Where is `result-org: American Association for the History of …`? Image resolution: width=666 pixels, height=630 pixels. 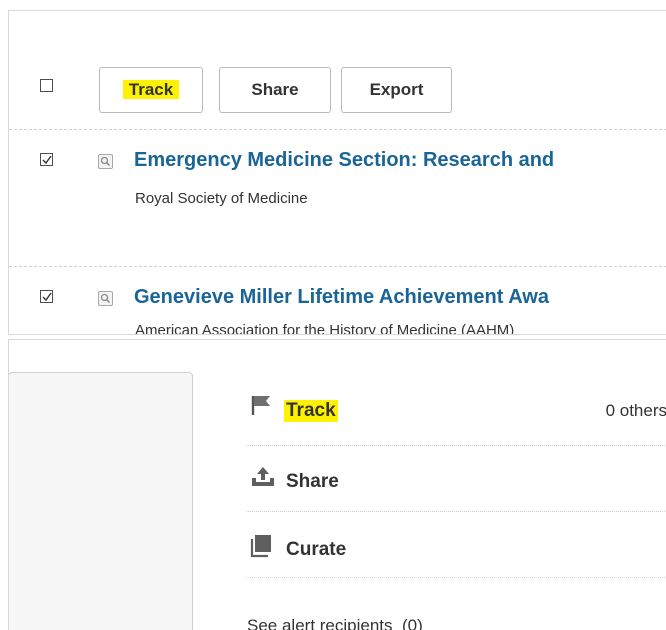
result-org: American Association for the History of … is located at coordinates (325, 328).